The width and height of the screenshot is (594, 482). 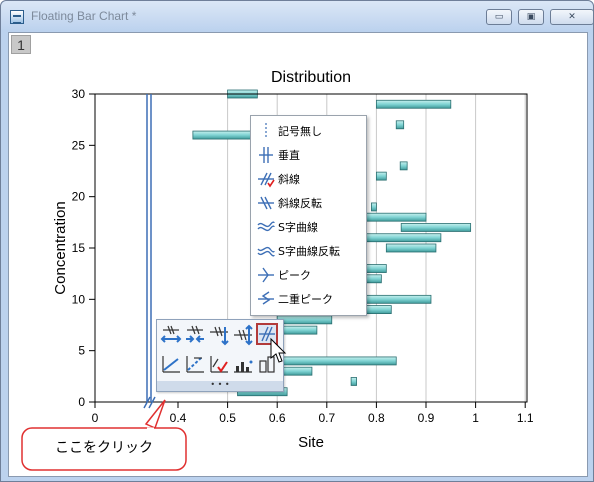 I want to click on x-tick-label: 1, so click(x=475, y=418).